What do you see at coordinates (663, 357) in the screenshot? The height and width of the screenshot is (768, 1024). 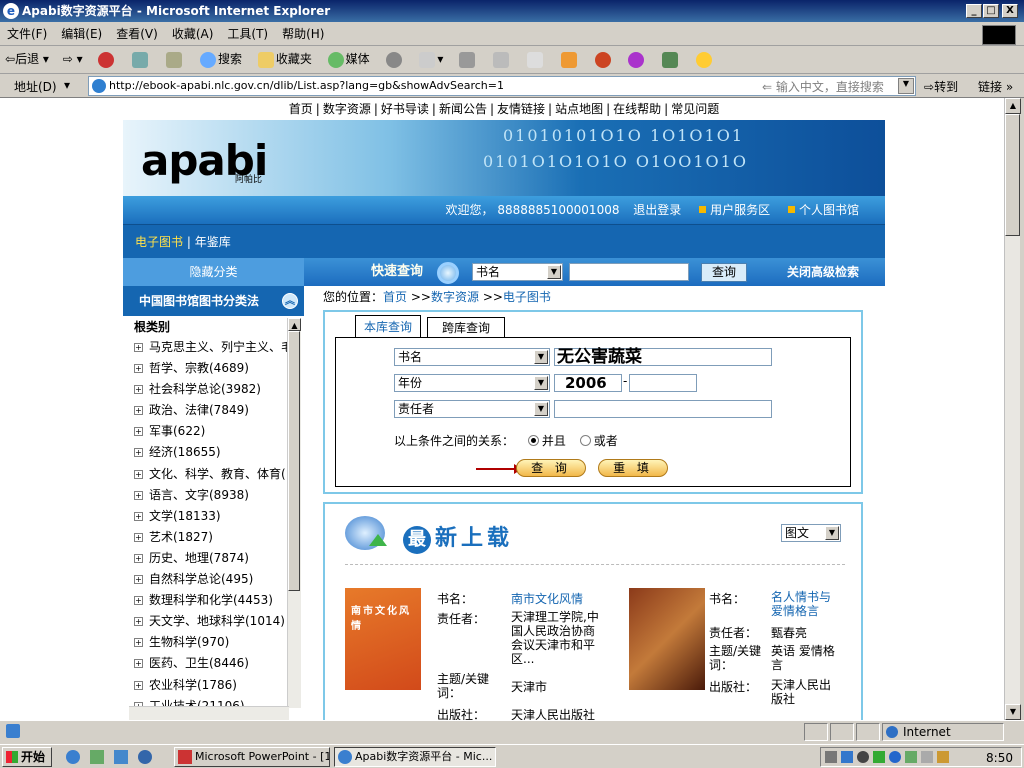 I see `search-value-1: 无公害蔬菜` at bounding box center [663, 357].